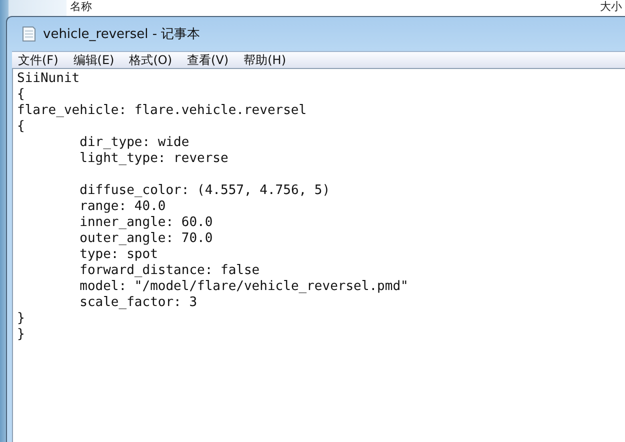 The image size is (625, 442). What do you see at coordinates (93, 60) in the screenshot?
I see `menu-item: 编辑(E)` at bounding box center [93, 60].